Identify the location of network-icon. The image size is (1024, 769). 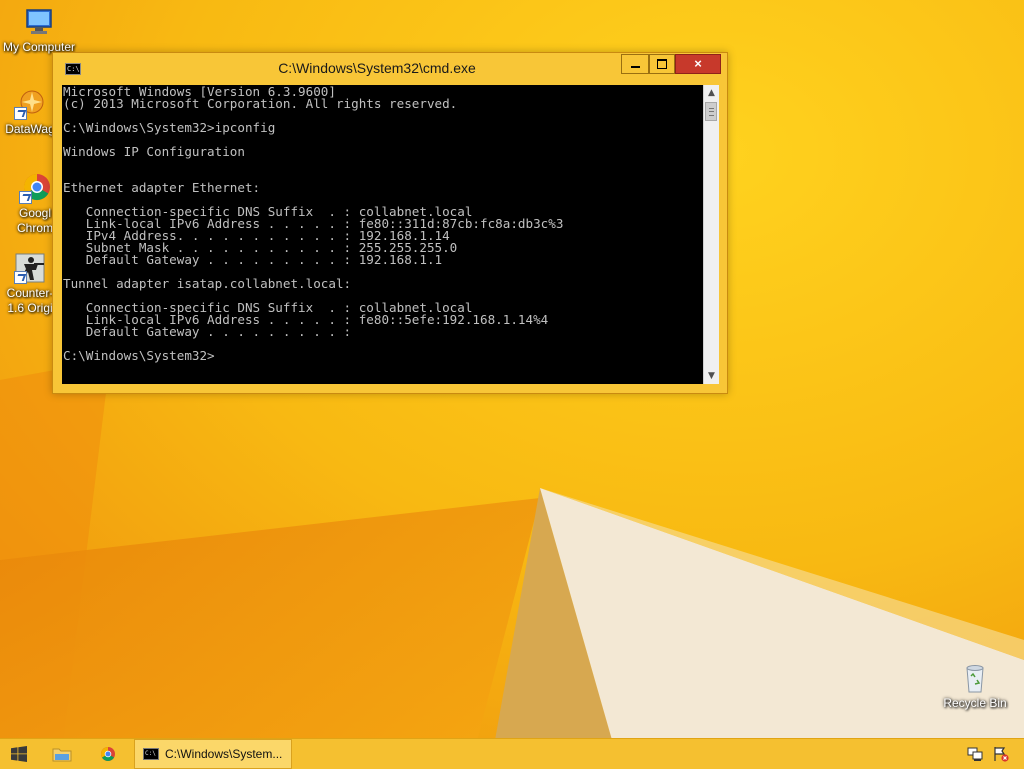
(975, 754).